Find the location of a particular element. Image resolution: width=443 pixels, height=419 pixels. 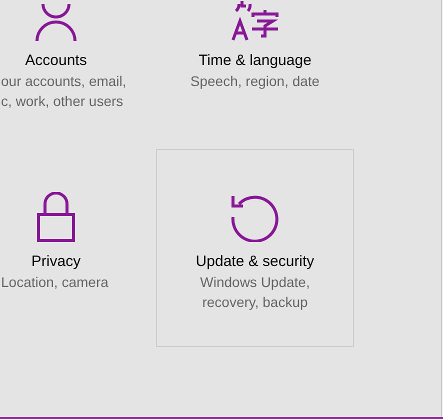

tile-title: Privacy is located at coordinates (56, 262).